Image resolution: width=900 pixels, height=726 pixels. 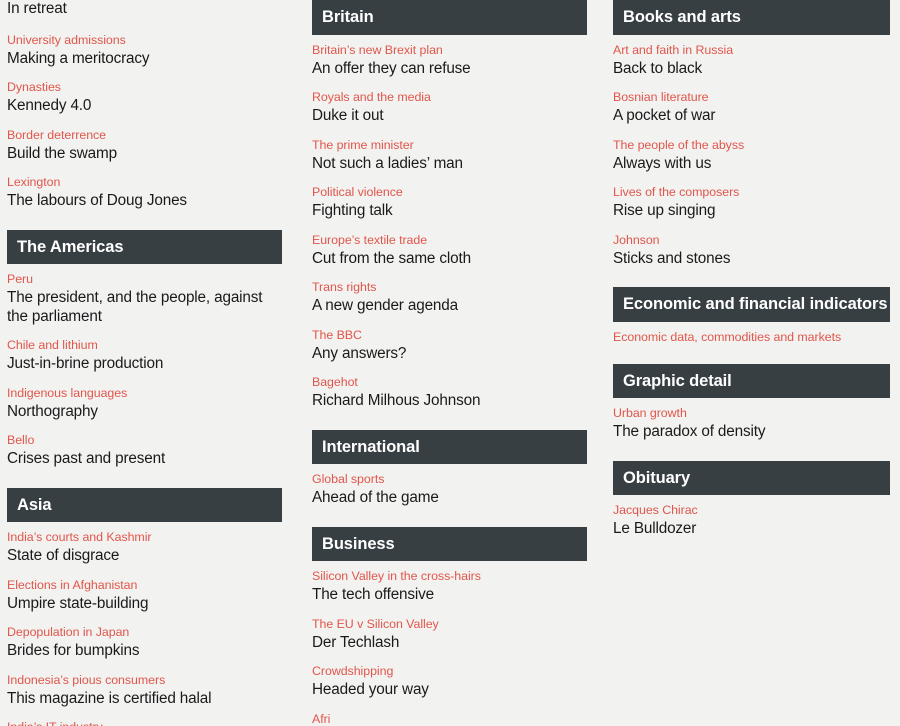 I want to click on section-header-economic-and-financial-indicators: Economic and financial indicators, so click(x=751, y=304).